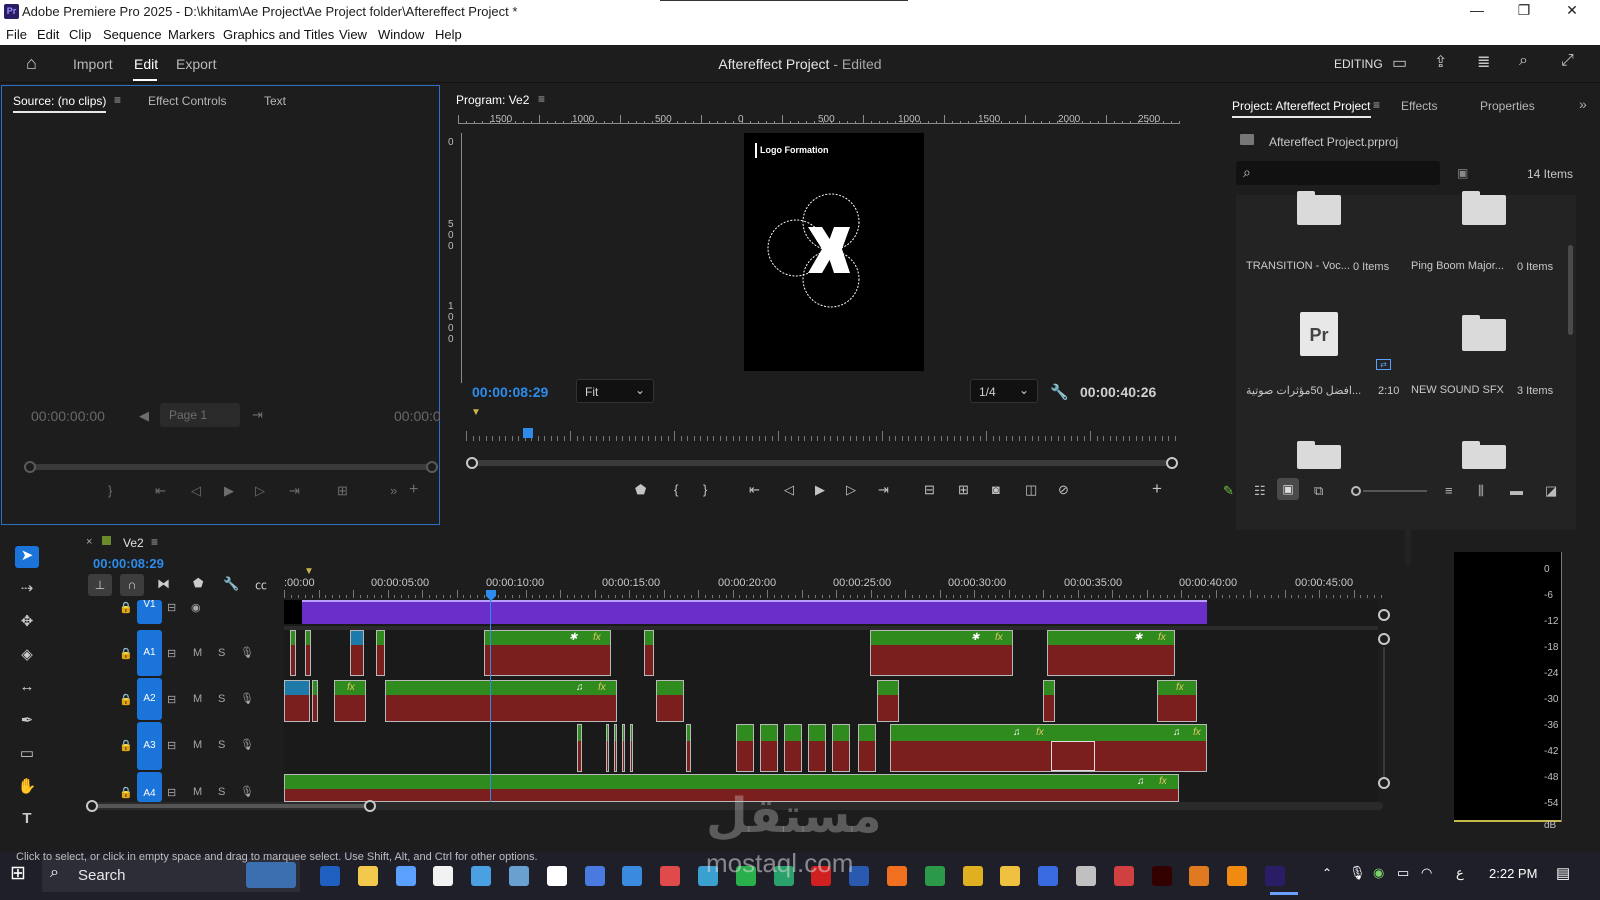  Describe the element at coordinates (27, 821) in the screenshot. I see `type-tool-icon: T` at that location.